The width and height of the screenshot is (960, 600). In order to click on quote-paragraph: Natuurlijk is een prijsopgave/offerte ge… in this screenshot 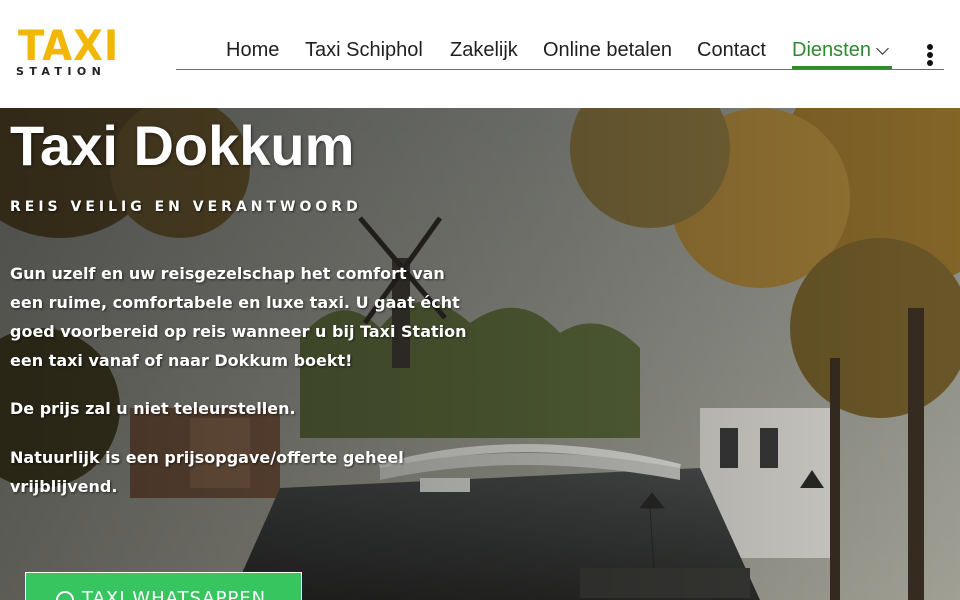, I will do `click(207, 472)`.